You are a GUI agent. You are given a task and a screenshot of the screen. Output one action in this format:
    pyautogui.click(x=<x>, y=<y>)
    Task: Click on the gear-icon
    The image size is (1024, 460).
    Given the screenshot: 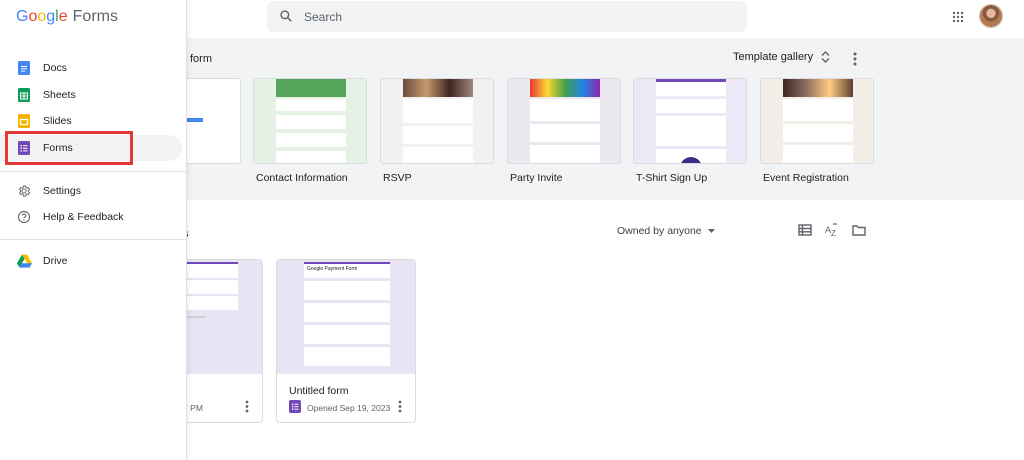 What is the action you would take?
    pyautogui.click(x=24, y=191)
    